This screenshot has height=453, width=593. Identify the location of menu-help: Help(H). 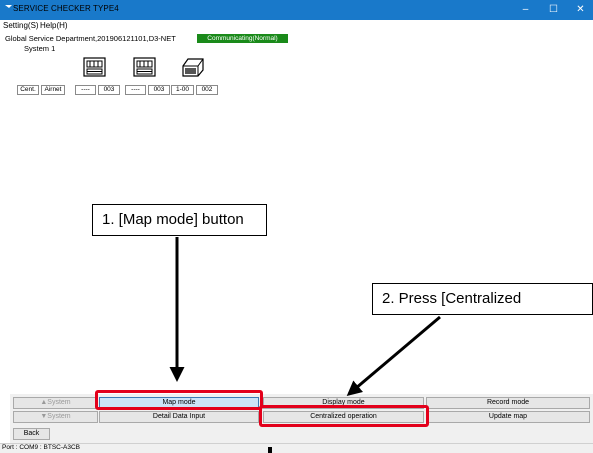
(54, 25).